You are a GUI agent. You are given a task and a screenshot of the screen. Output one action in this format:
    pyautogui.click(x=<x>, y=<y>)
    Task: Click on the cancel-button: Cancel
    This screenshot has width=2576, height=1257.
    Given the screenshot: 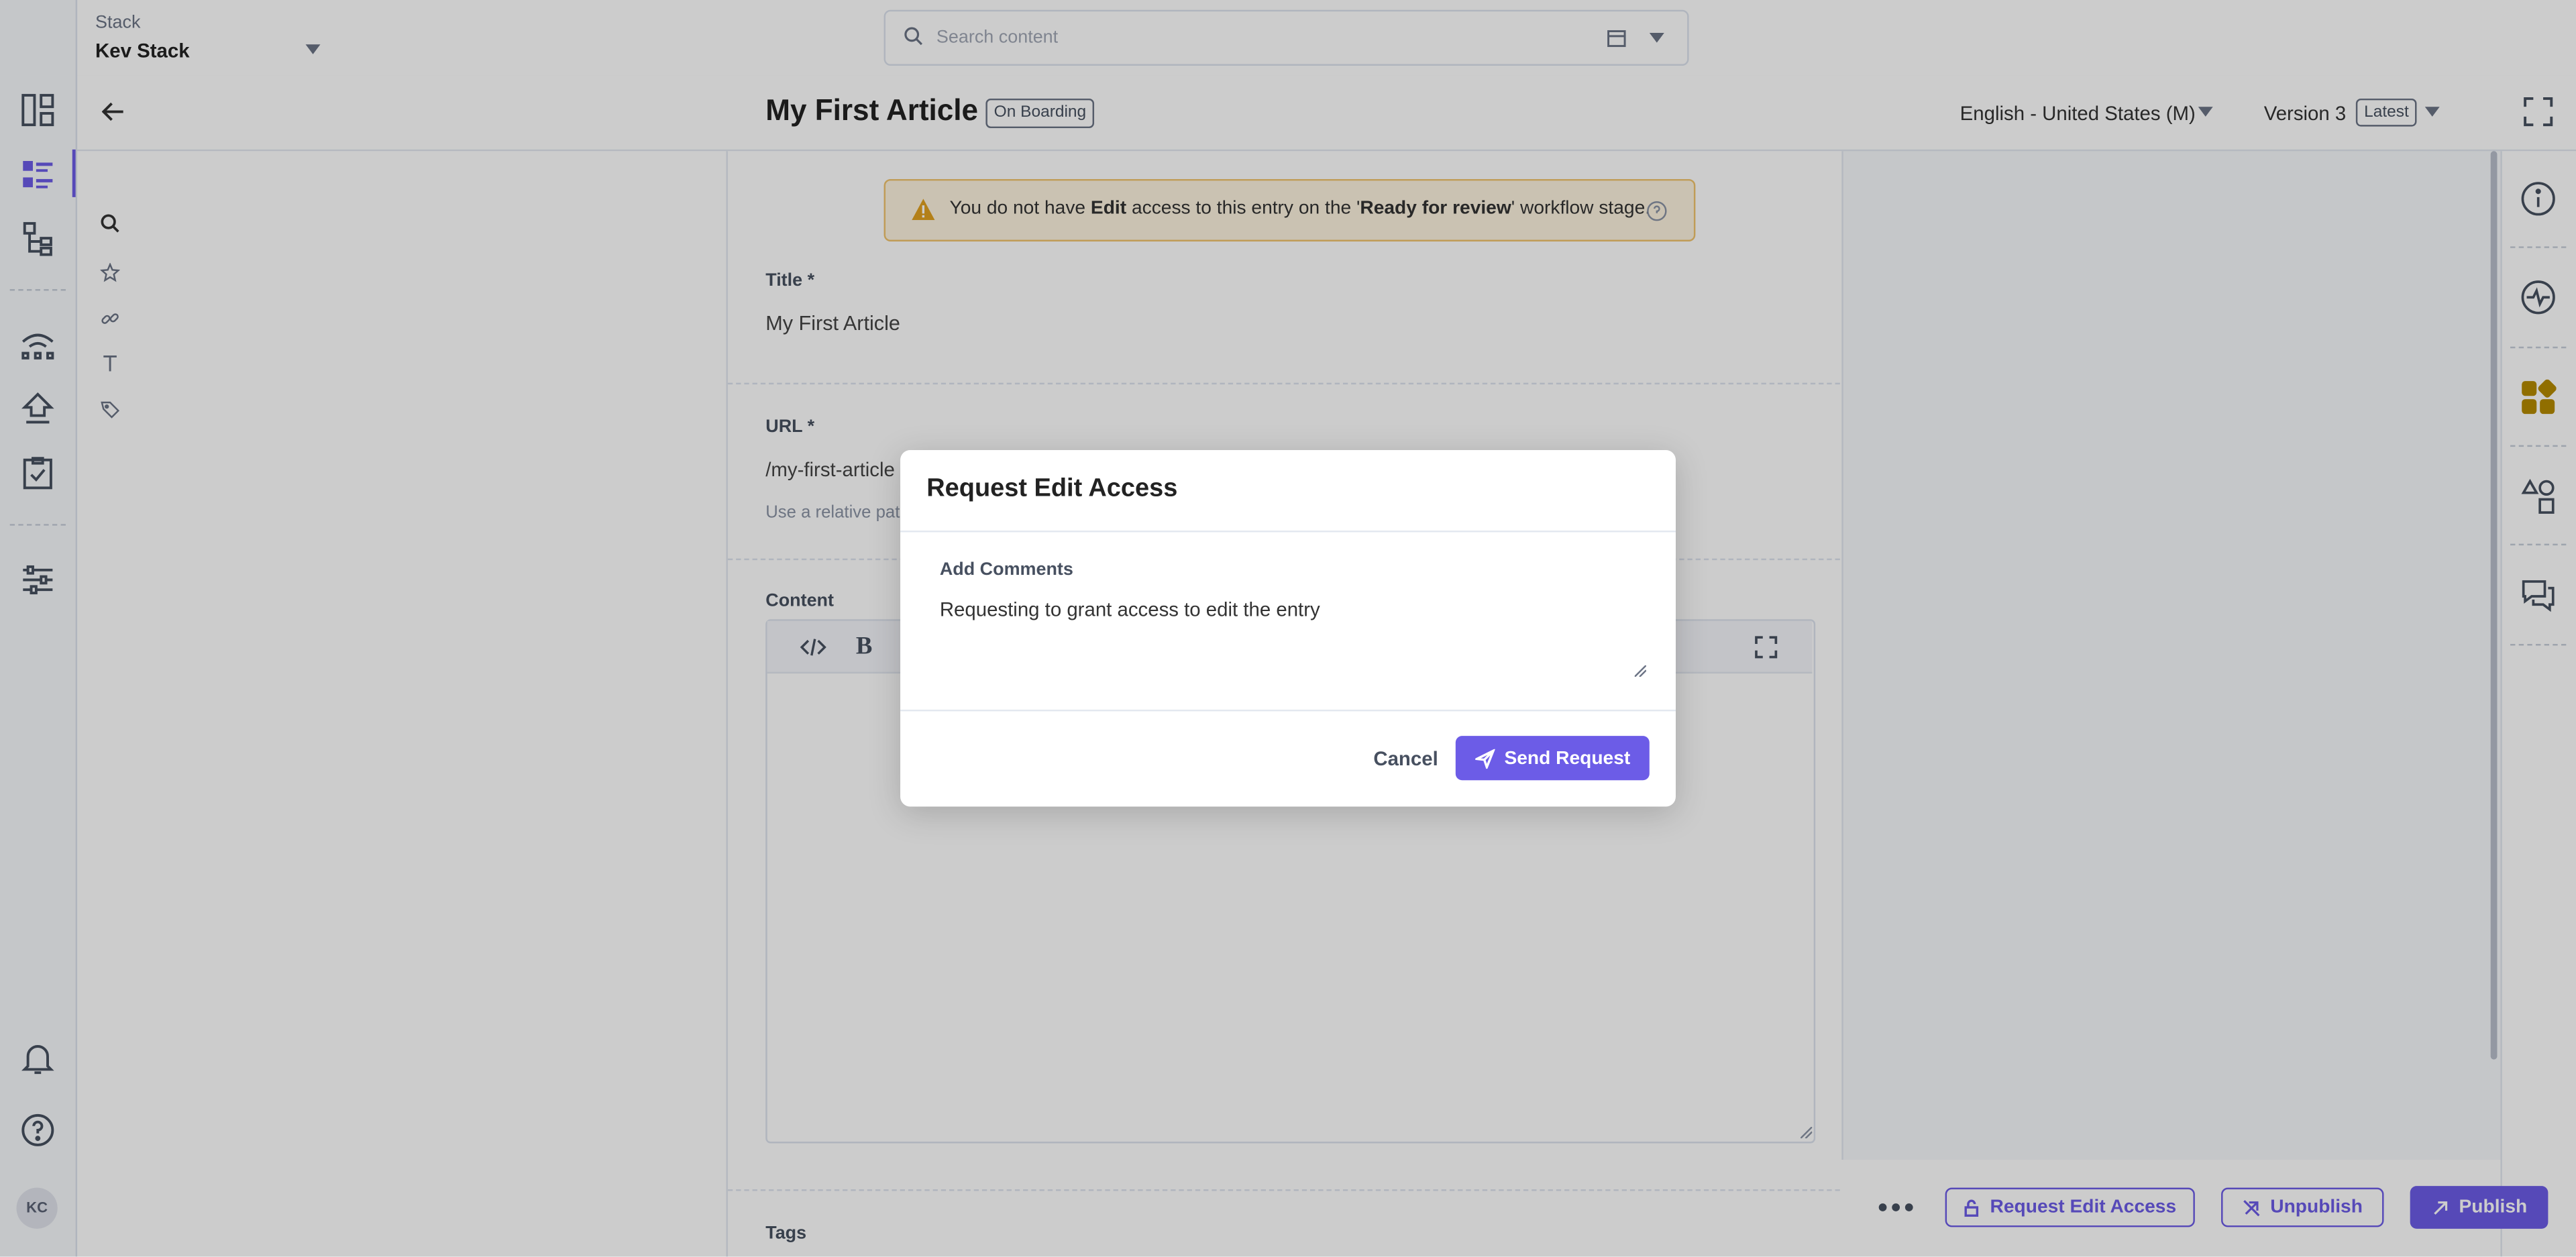 What is the action you would take?
    pyautogui.click(x=1405, y=758)
    